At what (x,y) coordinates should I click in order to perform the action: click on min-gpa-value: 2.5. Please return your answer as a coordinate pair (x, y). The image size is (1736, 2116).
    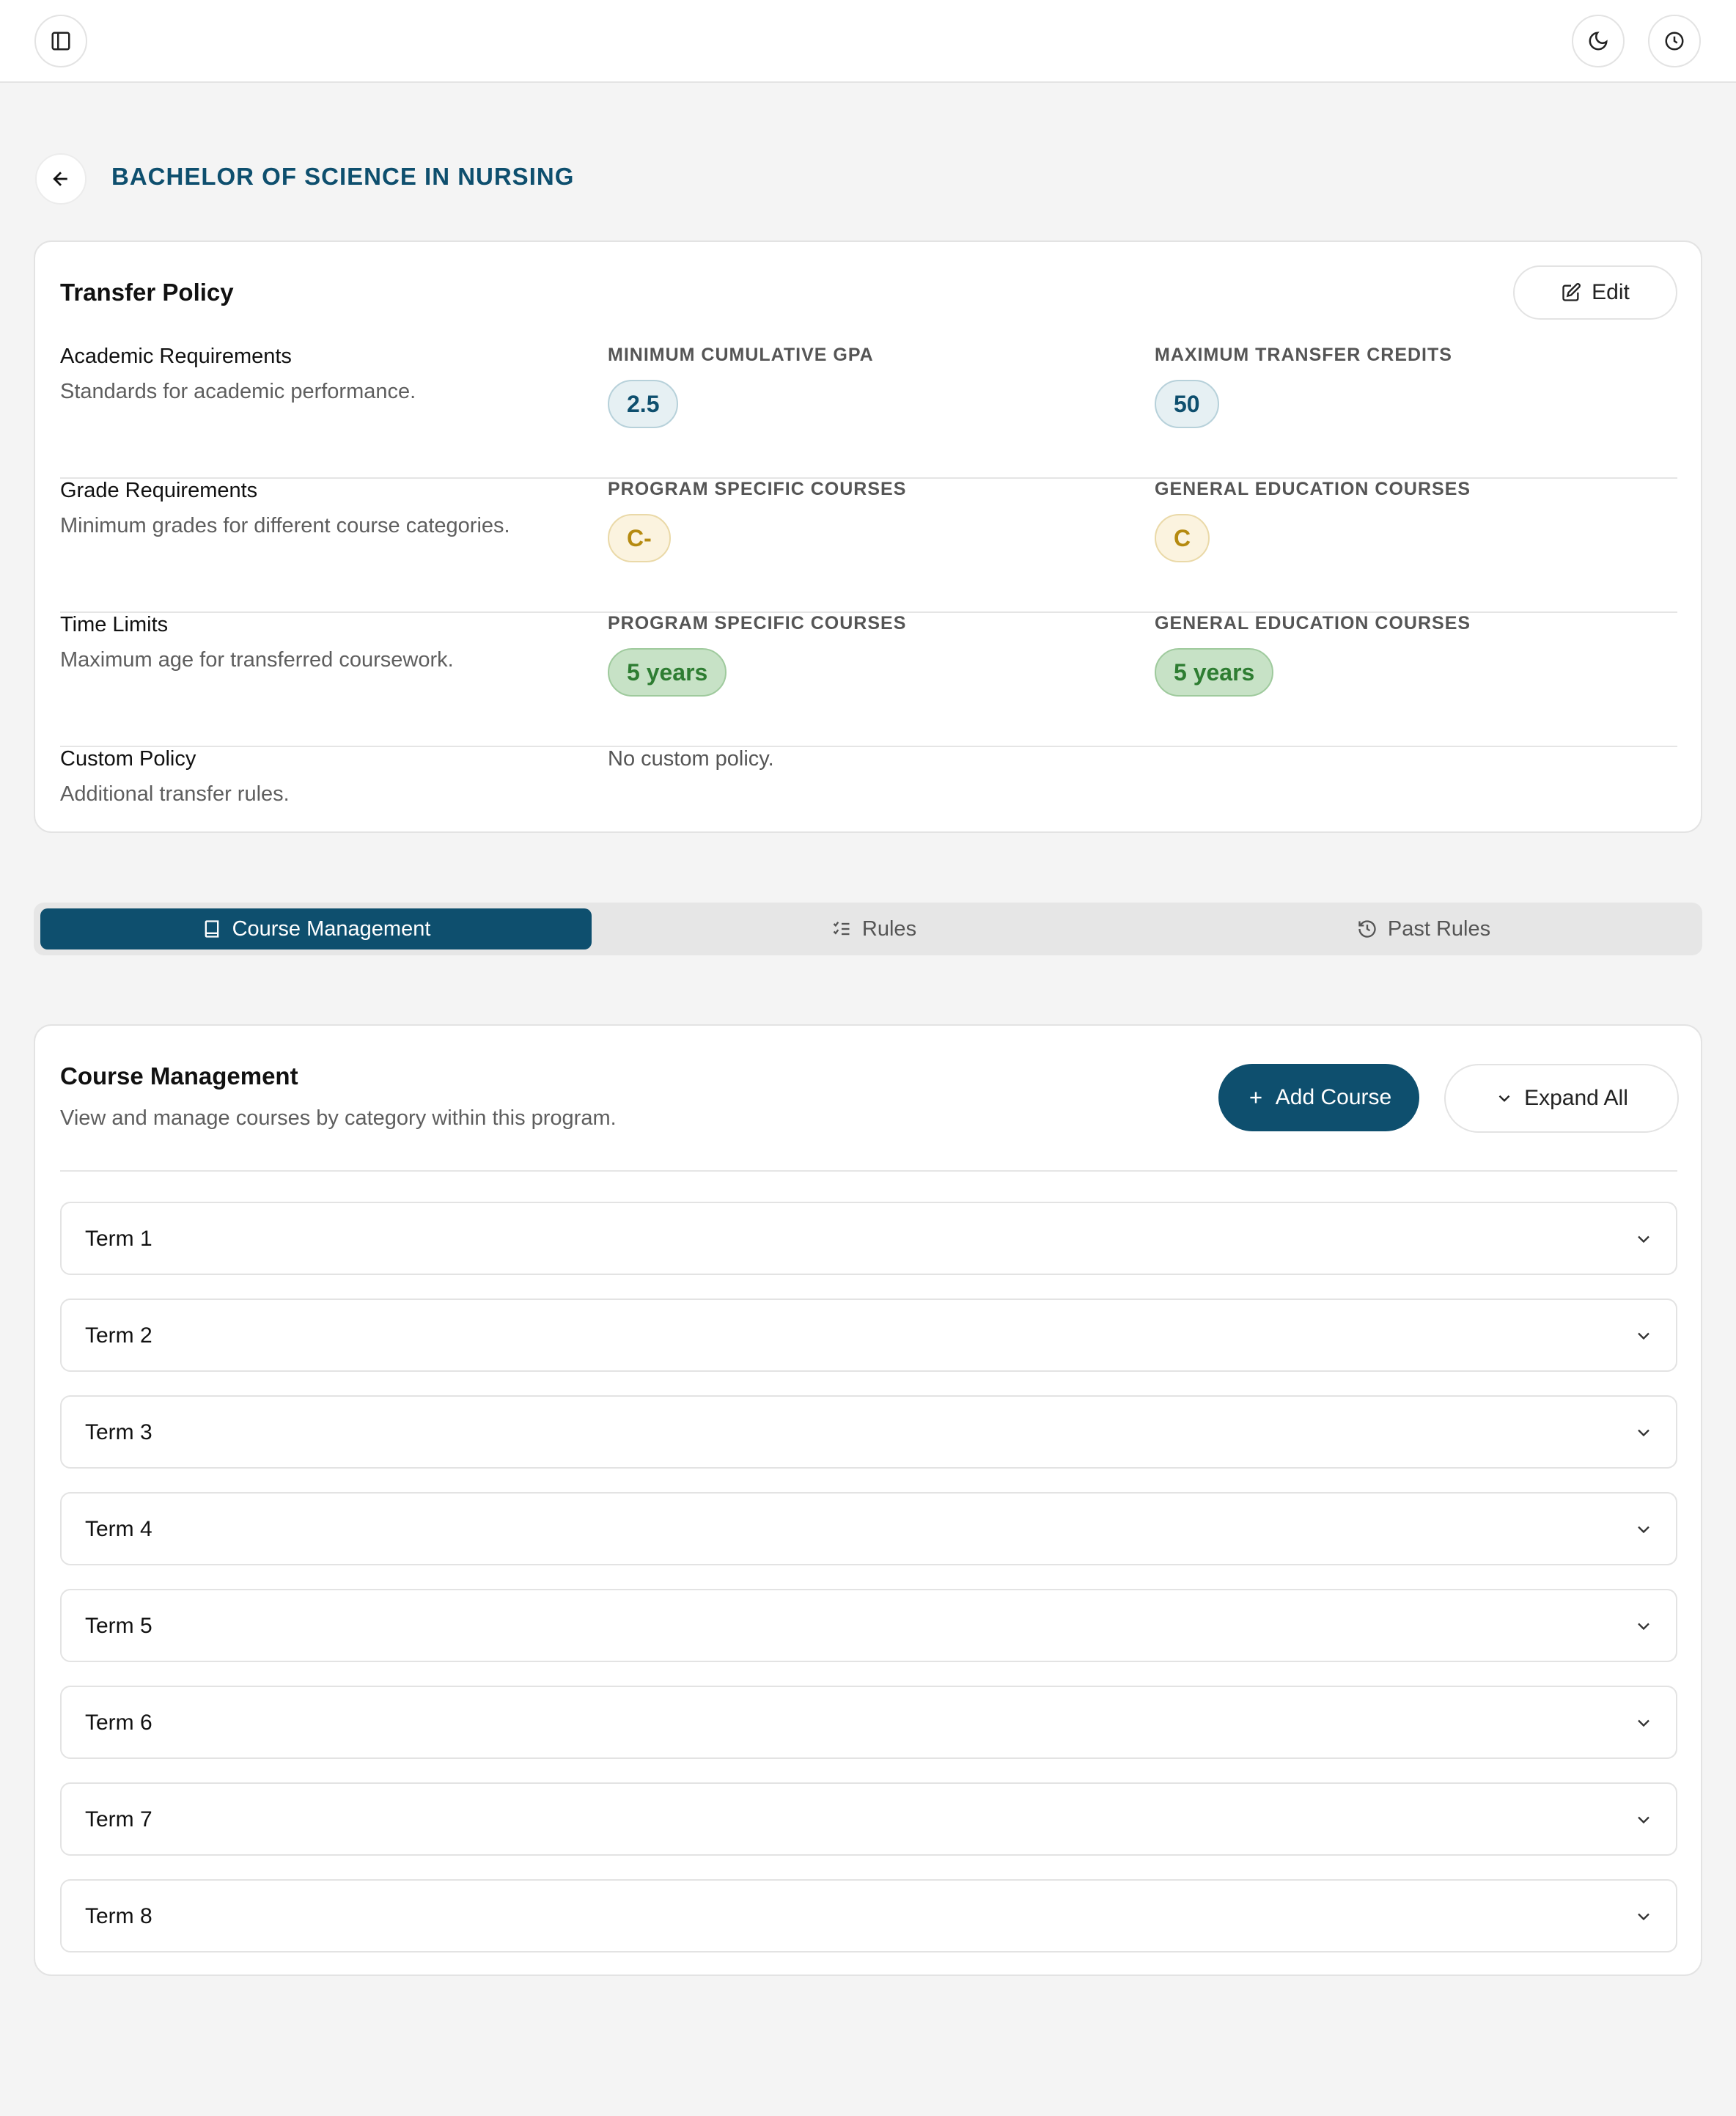
    Looking at the image, I should click on (643, 404).